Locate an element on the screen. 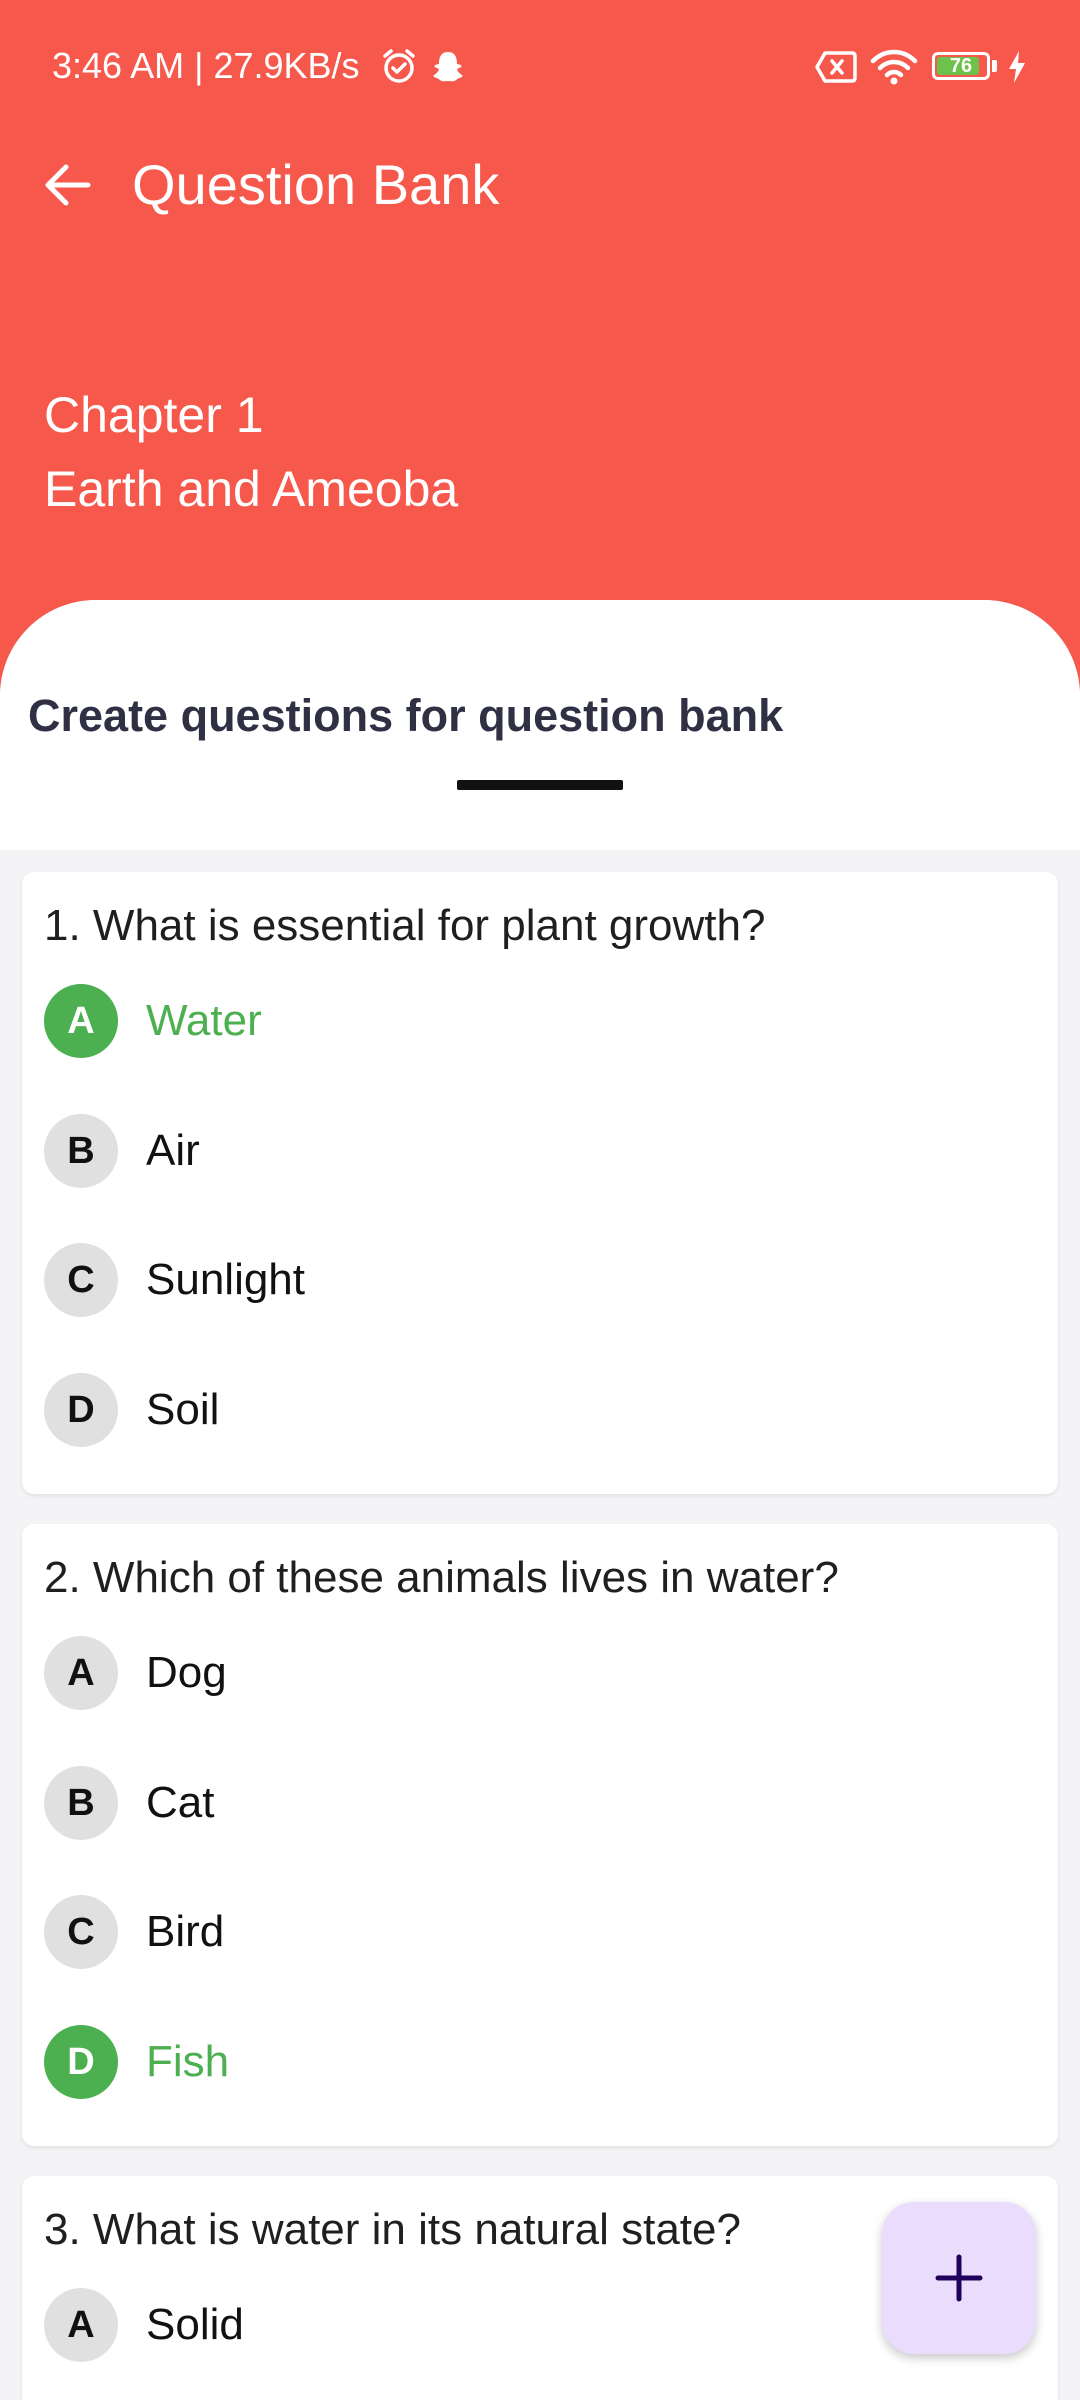 The image size is (1080, 2400). snapchat-icon is located at coordinates (448, 67).